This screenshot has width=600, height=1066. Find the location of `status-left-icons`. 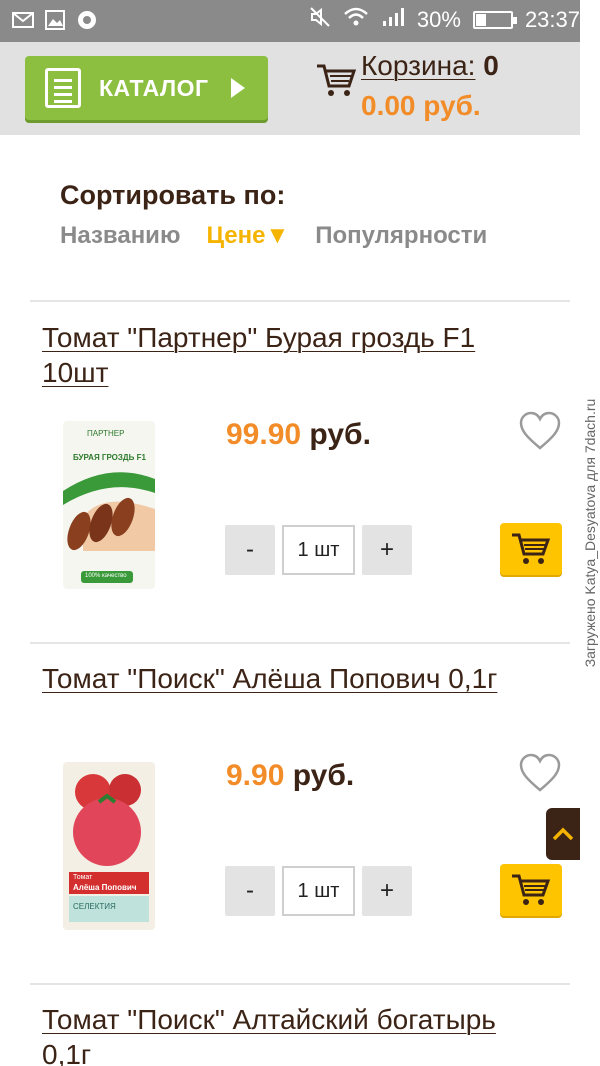

status-left-icons is located at coordinates (55, 20).